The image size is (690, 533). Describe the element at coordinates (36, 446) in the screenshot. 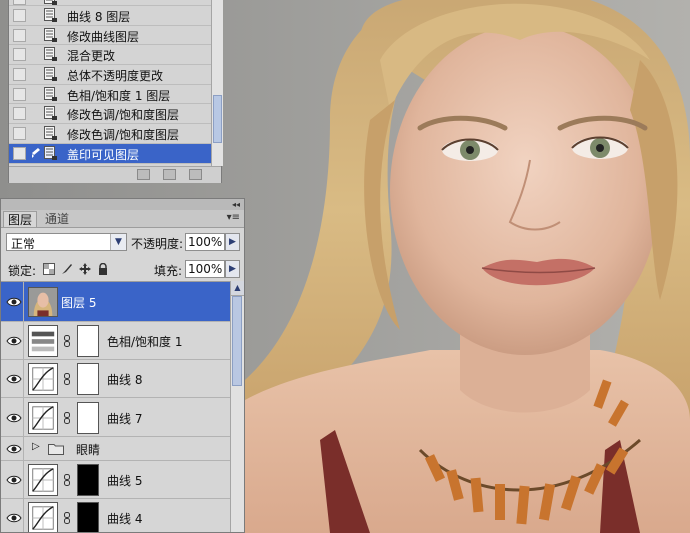

I see `group-expand-icon: ▷` at that location.